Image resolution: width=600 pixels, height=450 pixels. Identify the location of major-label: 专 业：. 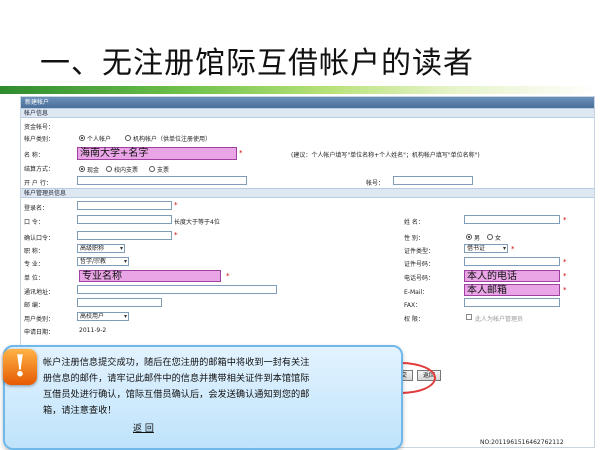
(34, 264).